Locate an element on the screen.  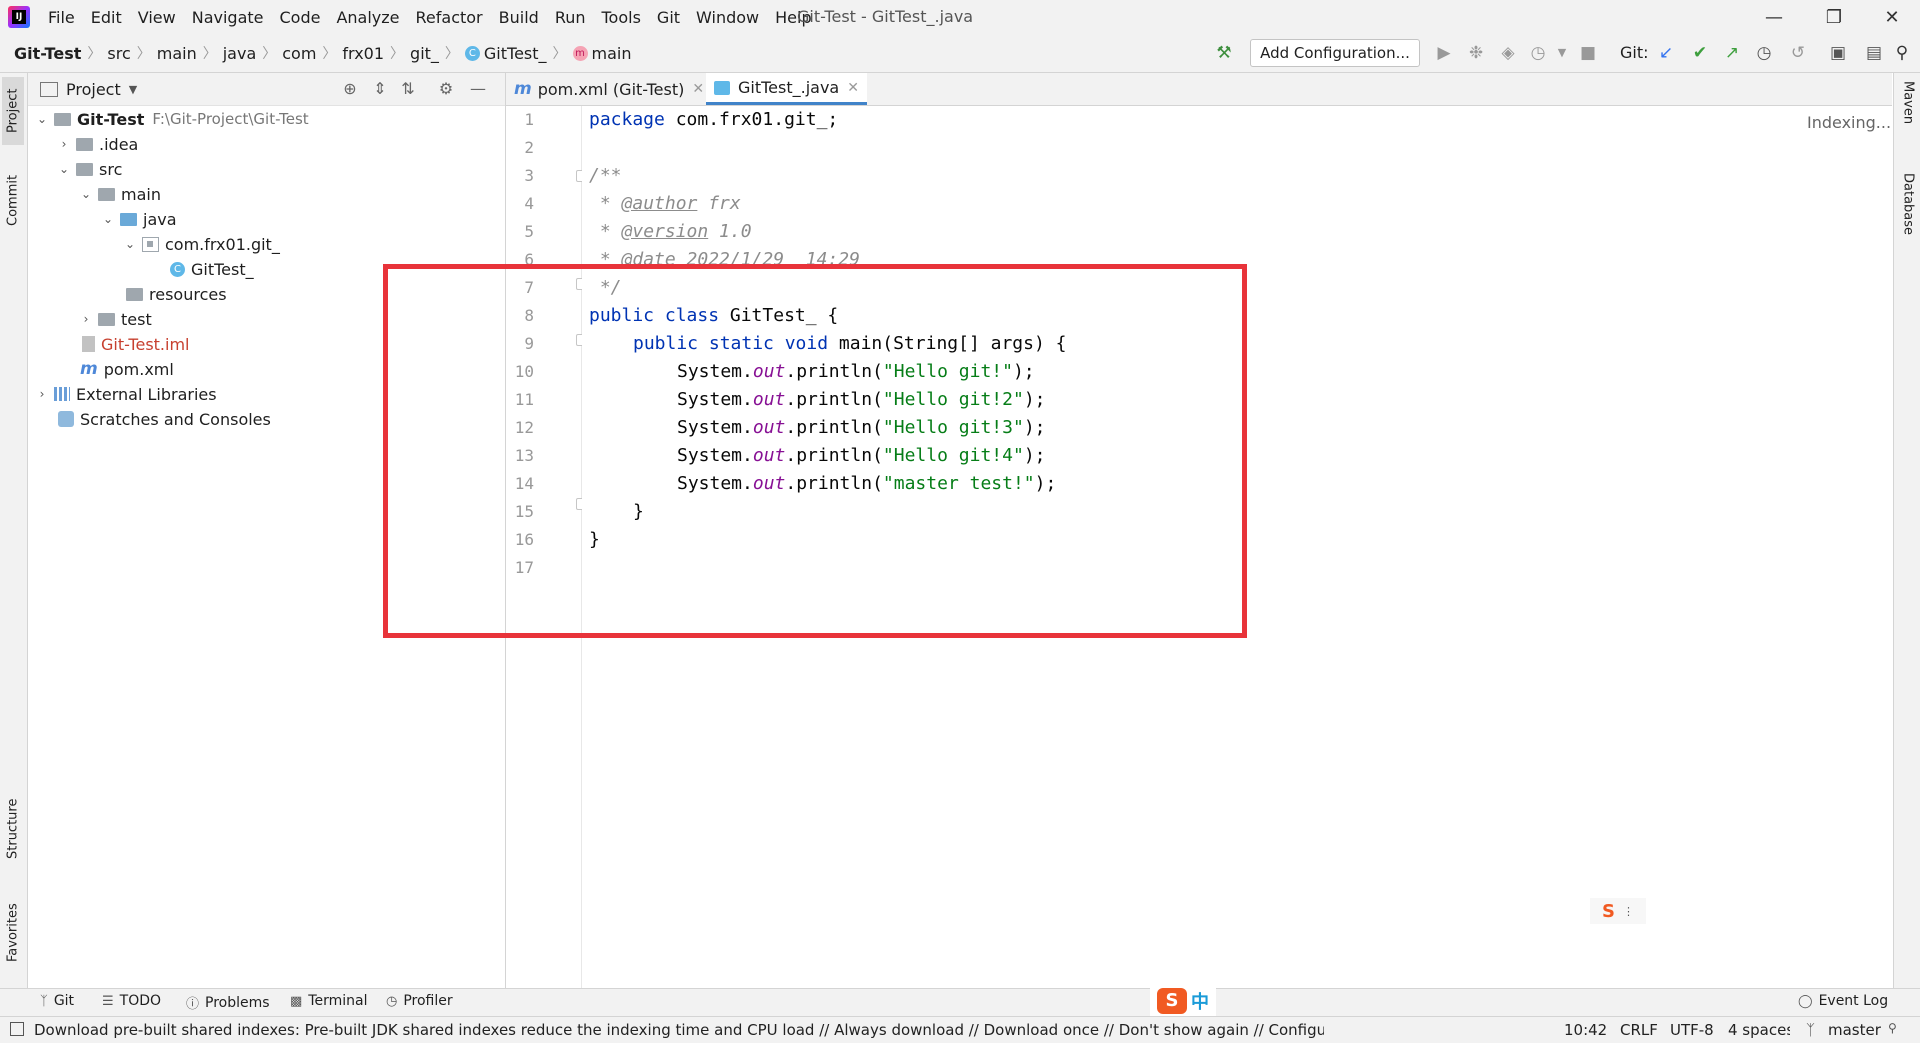
restore-icon: ❐ is located at coordinates (1834, 17).